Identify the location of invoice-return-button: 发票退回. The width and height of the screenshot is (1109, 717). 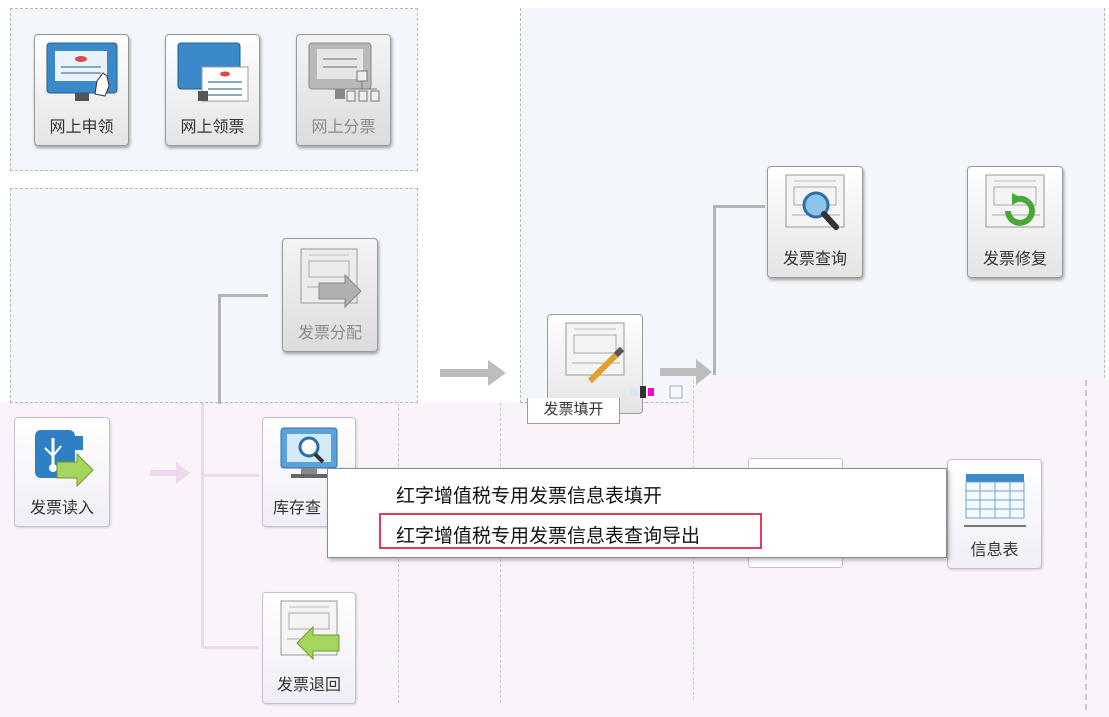
(309, 648).